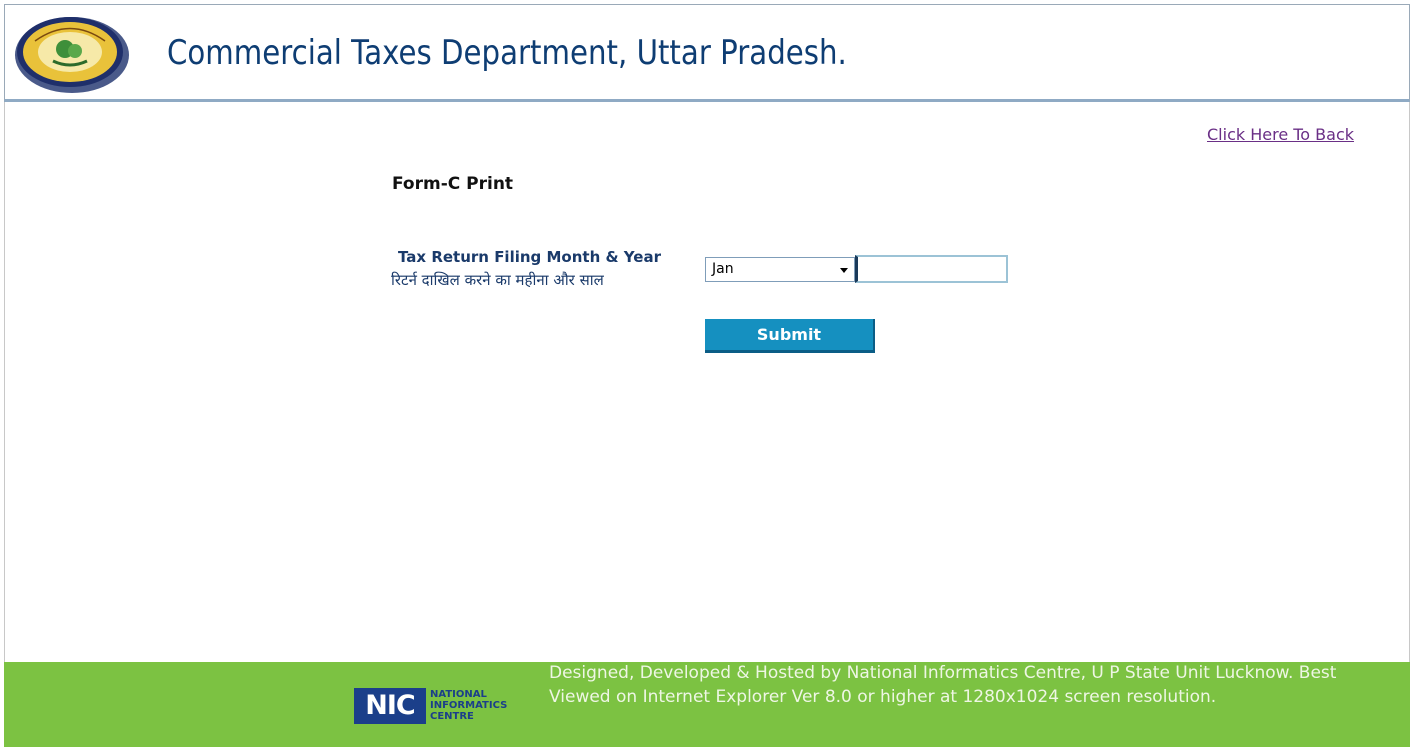 Image resolution: width=1418 pixels, height=751 pixels. I want to click on filing-period-label-hindi: रिटर्न दाखिल करने का महीना और साल, so click(497, 280).